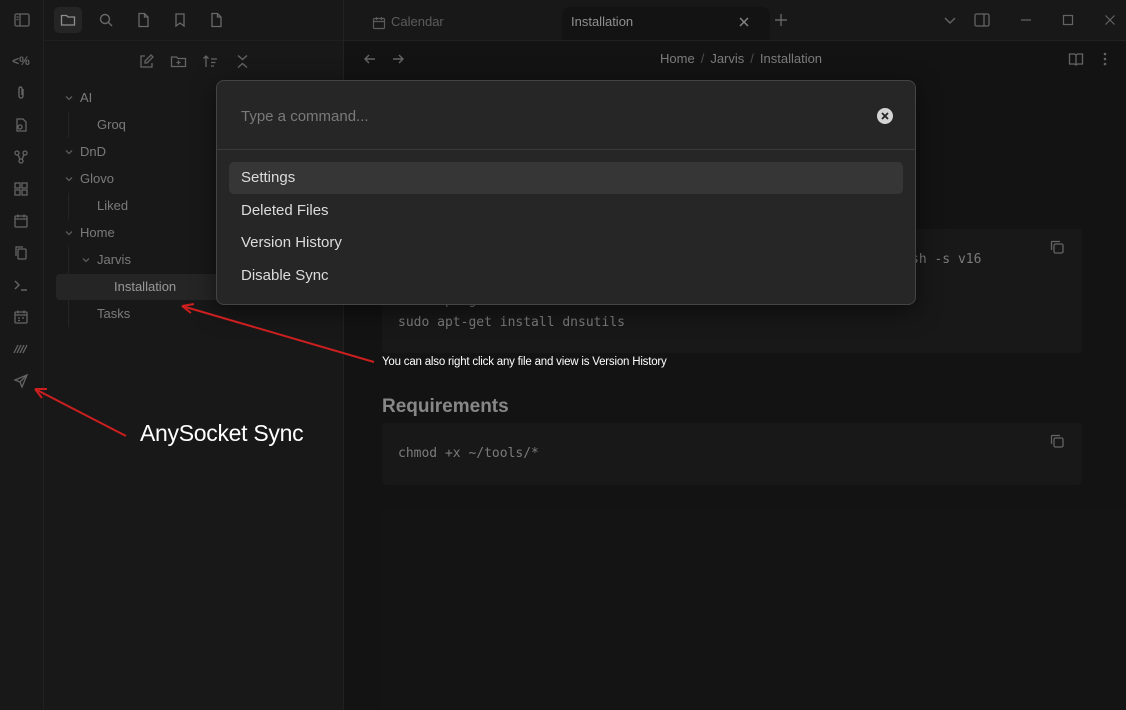 Image resolution: width=1126 pixels, height=710 pixels. I want to click on annotation-arrows, so click(204, 370).